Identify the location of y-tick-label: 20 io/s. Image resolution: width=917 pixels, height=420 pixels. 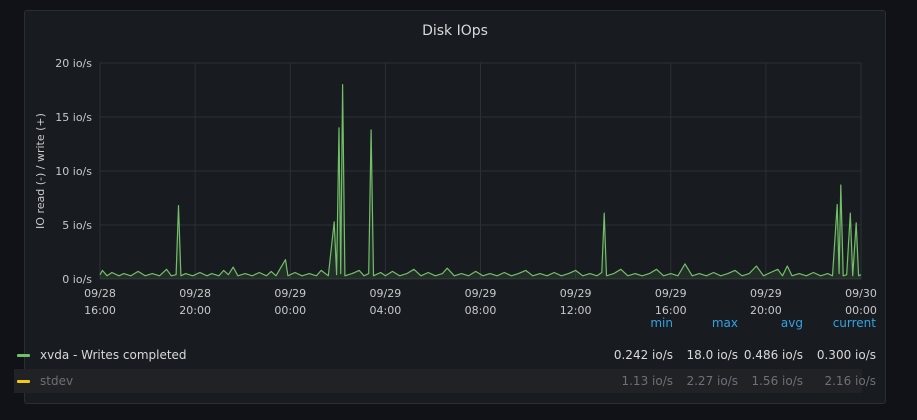
(73, 63).